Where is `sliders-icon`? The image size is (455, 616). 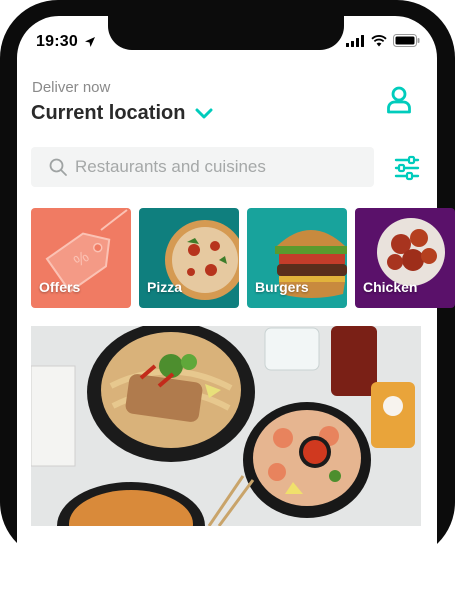 sliders-icon is located at coordinates (407, 168).